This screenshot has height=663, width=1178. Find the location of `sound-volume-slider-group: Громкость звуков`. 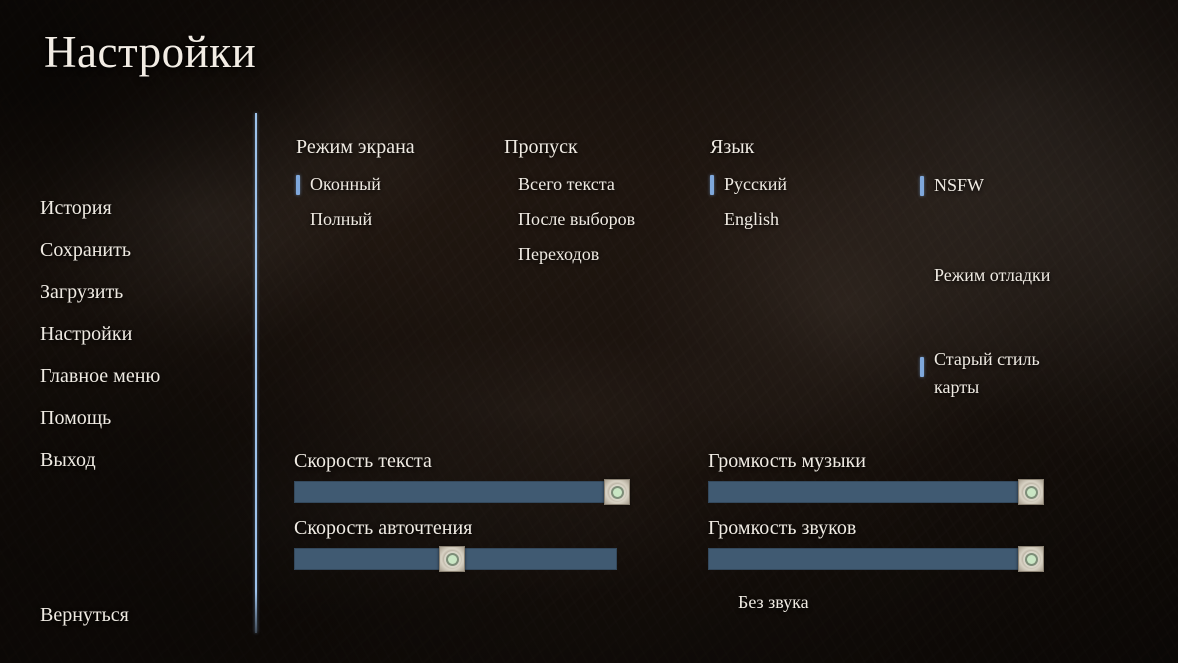

sound-volume-slider-group: Громкость звуков is located at coordinates (876, 544).